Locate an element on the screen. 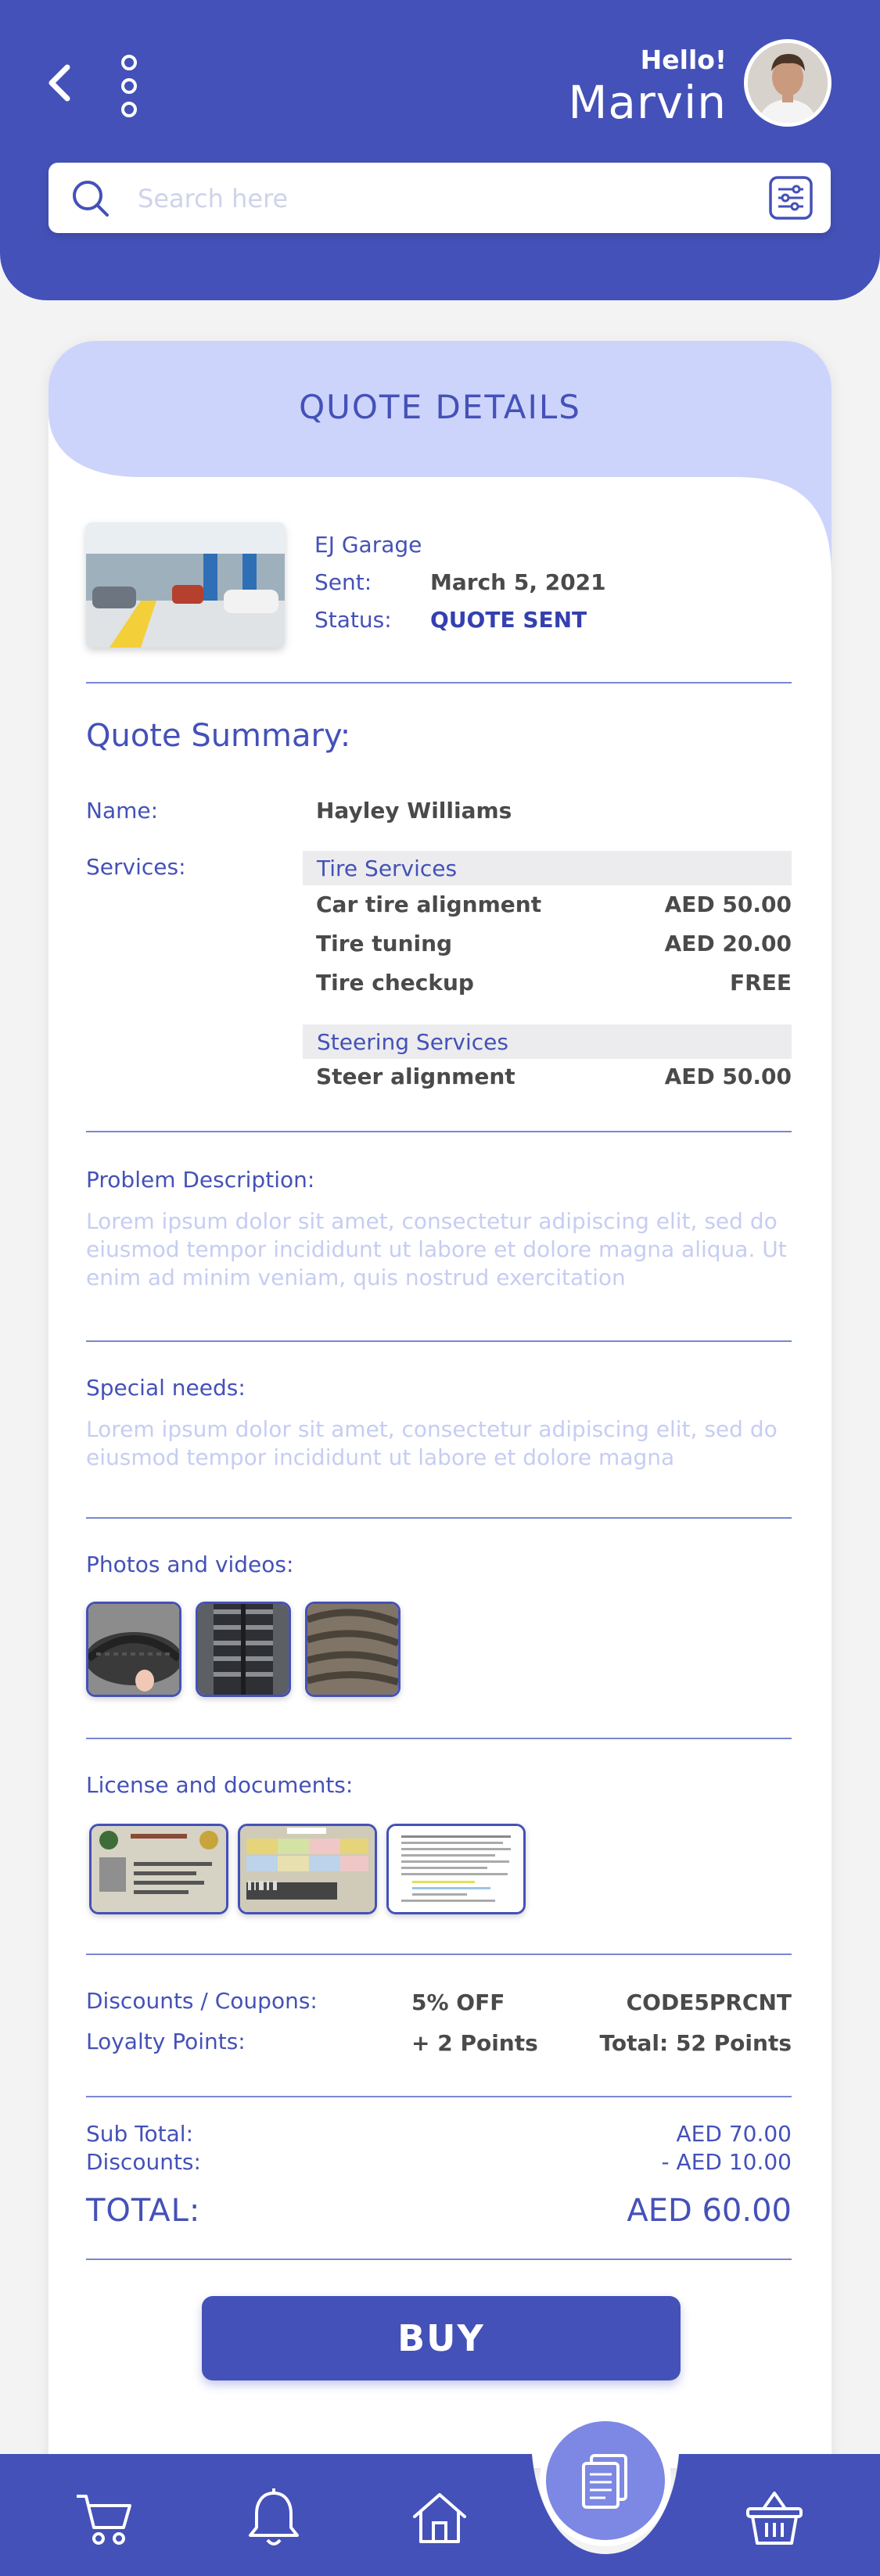 The width and height of the screenshot is (880, 2576). subtotal-value: AED 70.00 is located at coordinates (734, 2134).